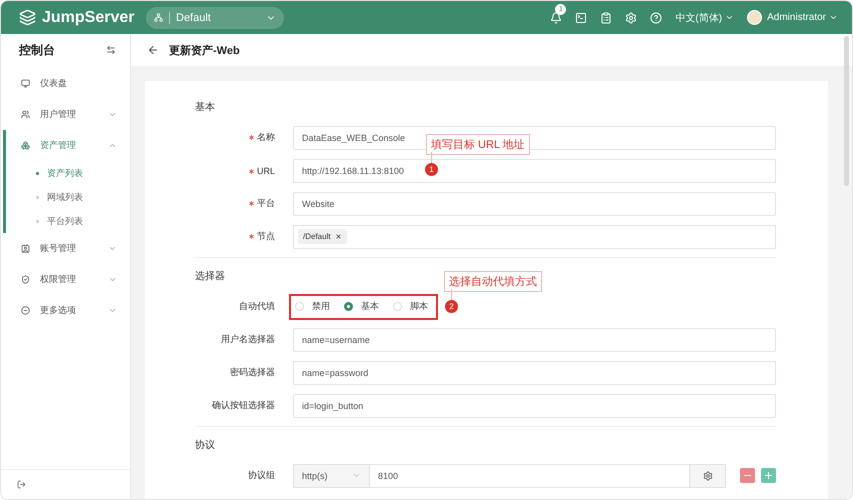 The width and height of the screenshot is (853, 500). I want to click on avatar, so click(754, 17).